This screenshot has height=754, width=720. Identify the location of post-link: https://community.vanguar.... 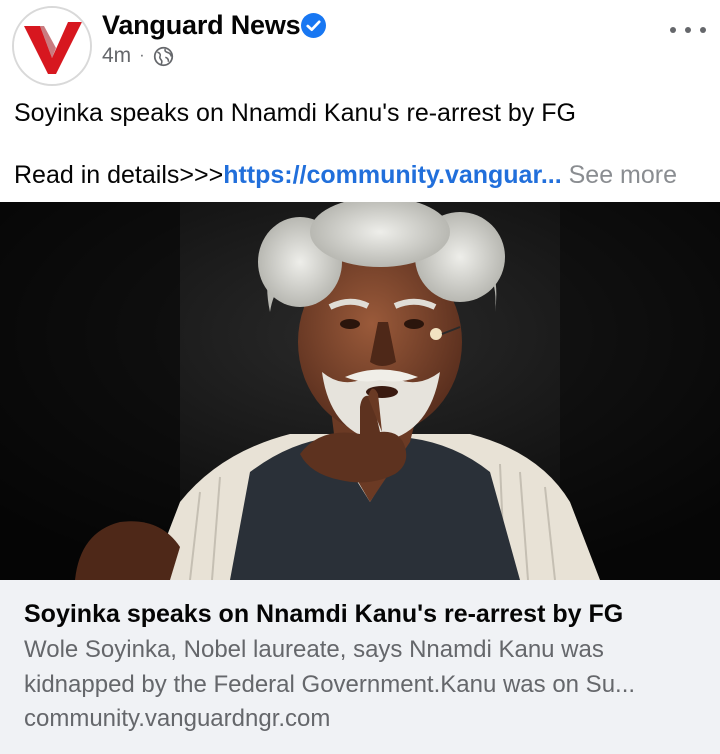
(392, 175).